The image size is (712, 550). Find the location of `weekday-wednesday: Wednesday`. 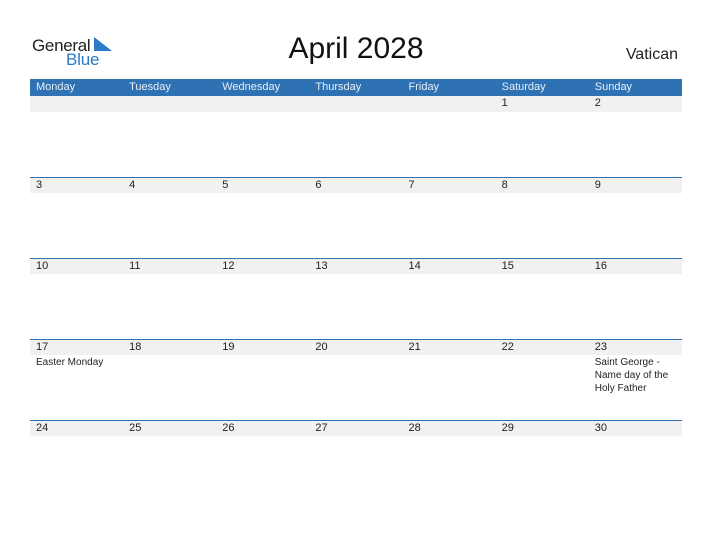

weekday-wednesday: Wednesday is located at coordinates (251, 87).